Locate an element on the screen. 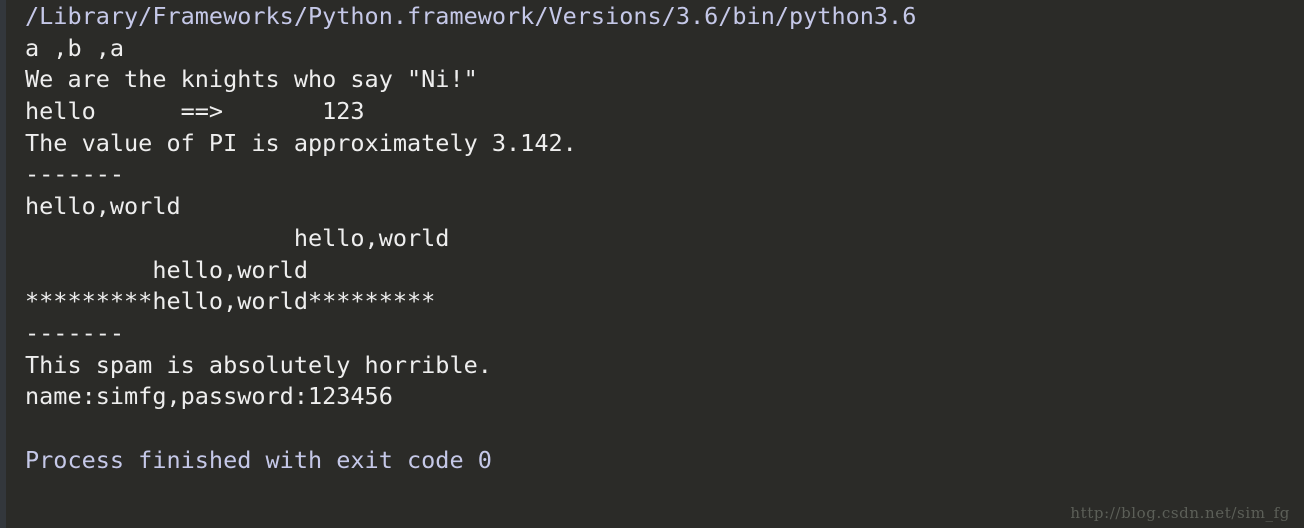  console-line: This spam is absolutely horrible. is located at coordinates (258, 364).